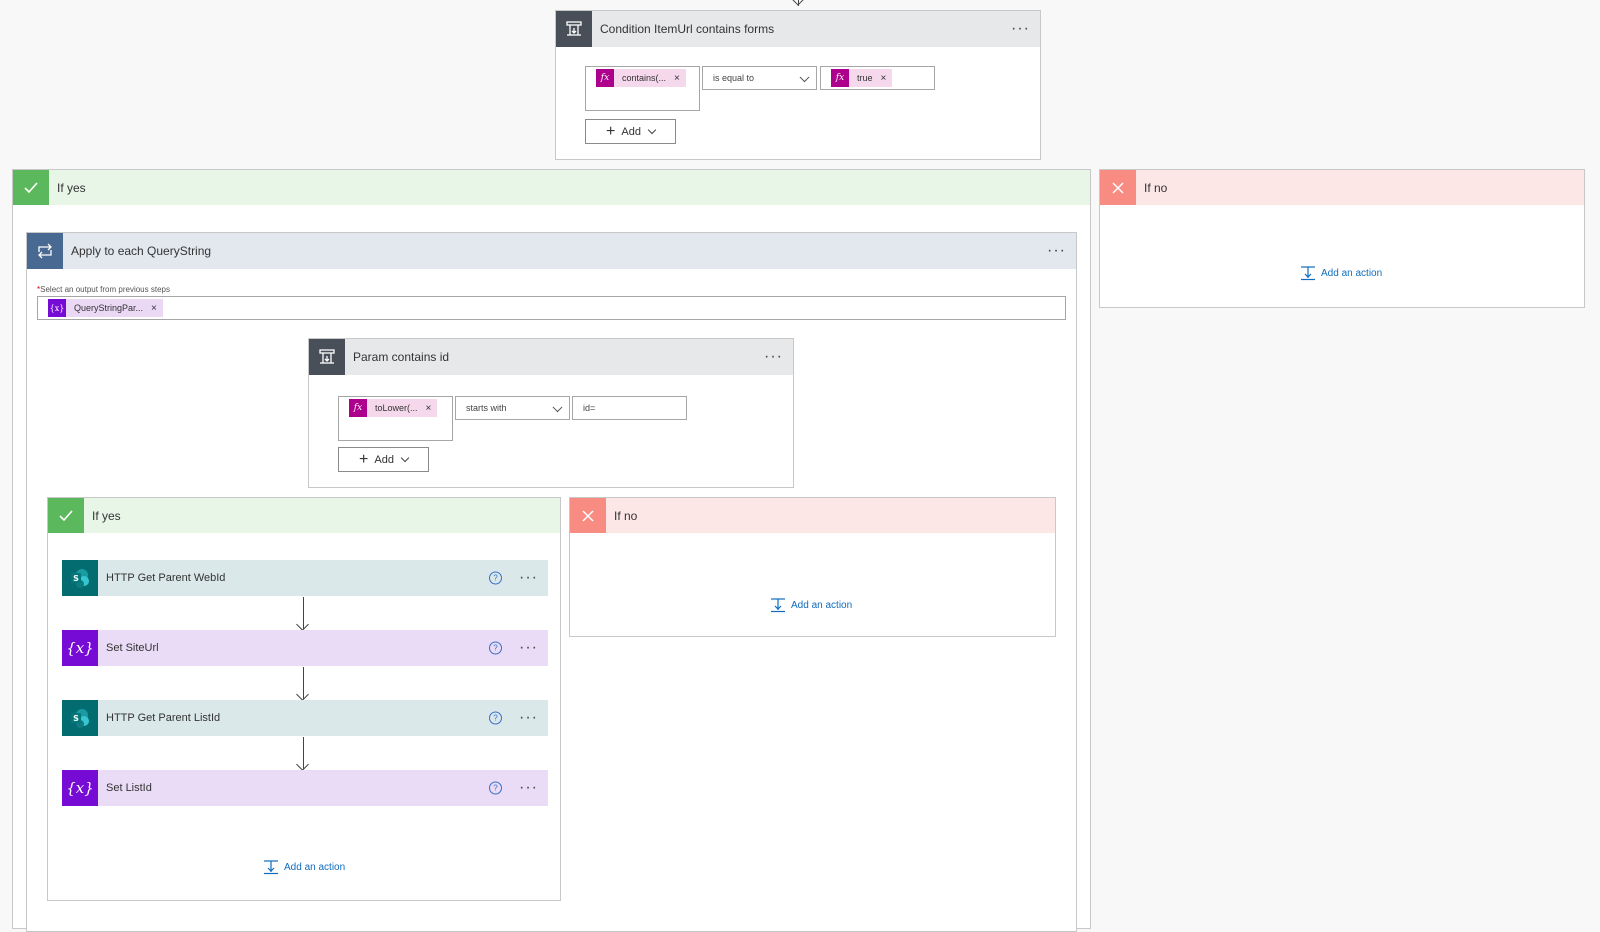 The width and height of the screenshot is (1600, 932). What do you see at coordinates (551, 357) in the screenshot?
I see `condition-header: Param contains id ···` at bounding box center [551, 357].